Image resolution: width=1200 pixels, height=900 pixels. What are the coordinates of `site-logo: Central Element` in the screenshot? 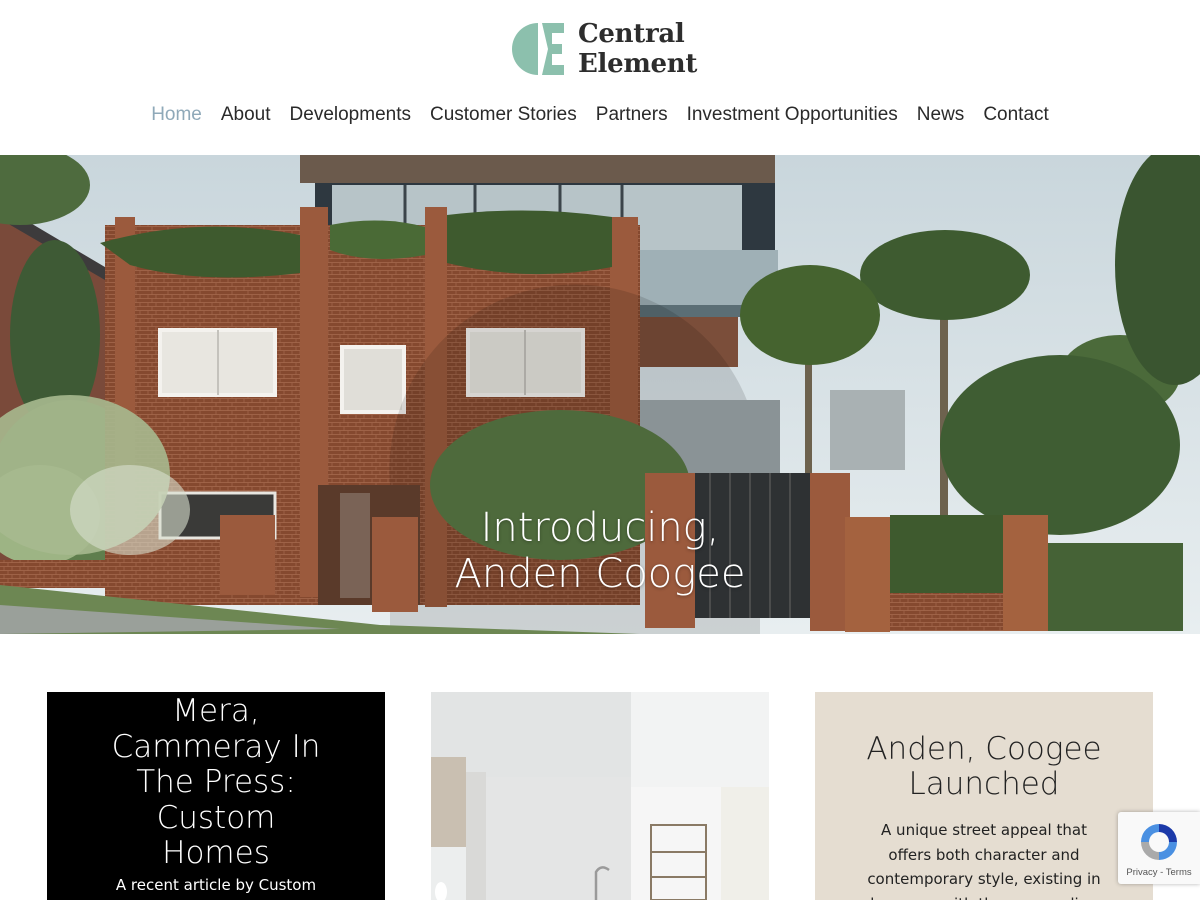 It's located at (603, 49).